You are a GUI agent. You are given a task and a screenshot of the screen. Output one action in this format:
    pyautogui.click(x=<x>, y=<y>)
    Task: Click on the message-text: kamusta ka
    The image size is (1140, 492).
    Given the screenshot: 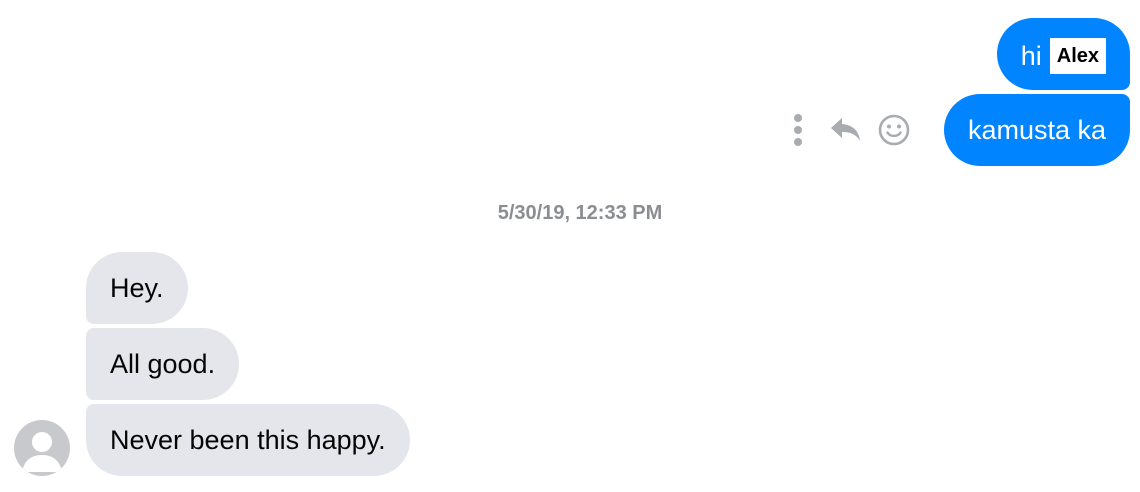 What is the action you would take?
    pyautogui.click(x=1036, y=130)
    